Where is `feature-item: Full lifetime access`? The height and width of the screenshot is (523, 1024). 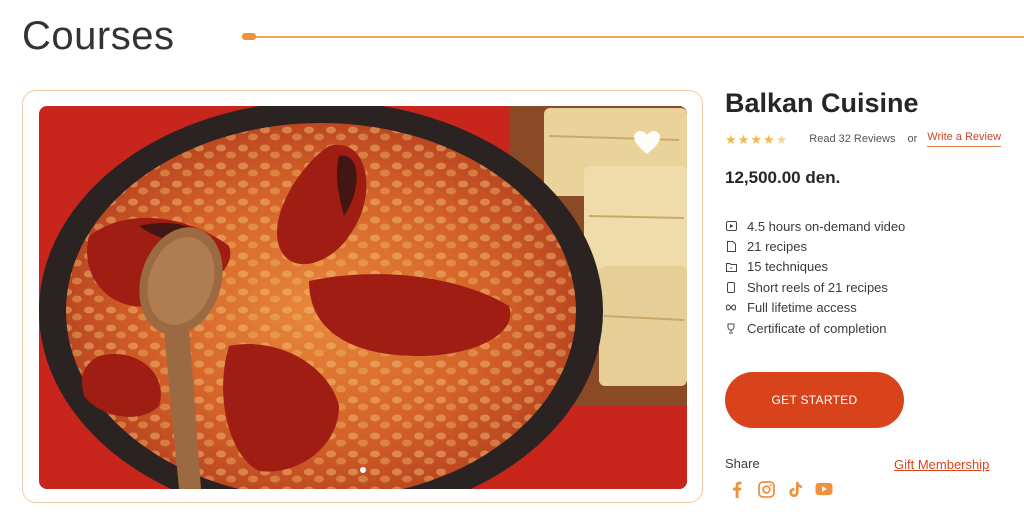
feature-item: Full lifetime access is located at coordinates (815, 308).